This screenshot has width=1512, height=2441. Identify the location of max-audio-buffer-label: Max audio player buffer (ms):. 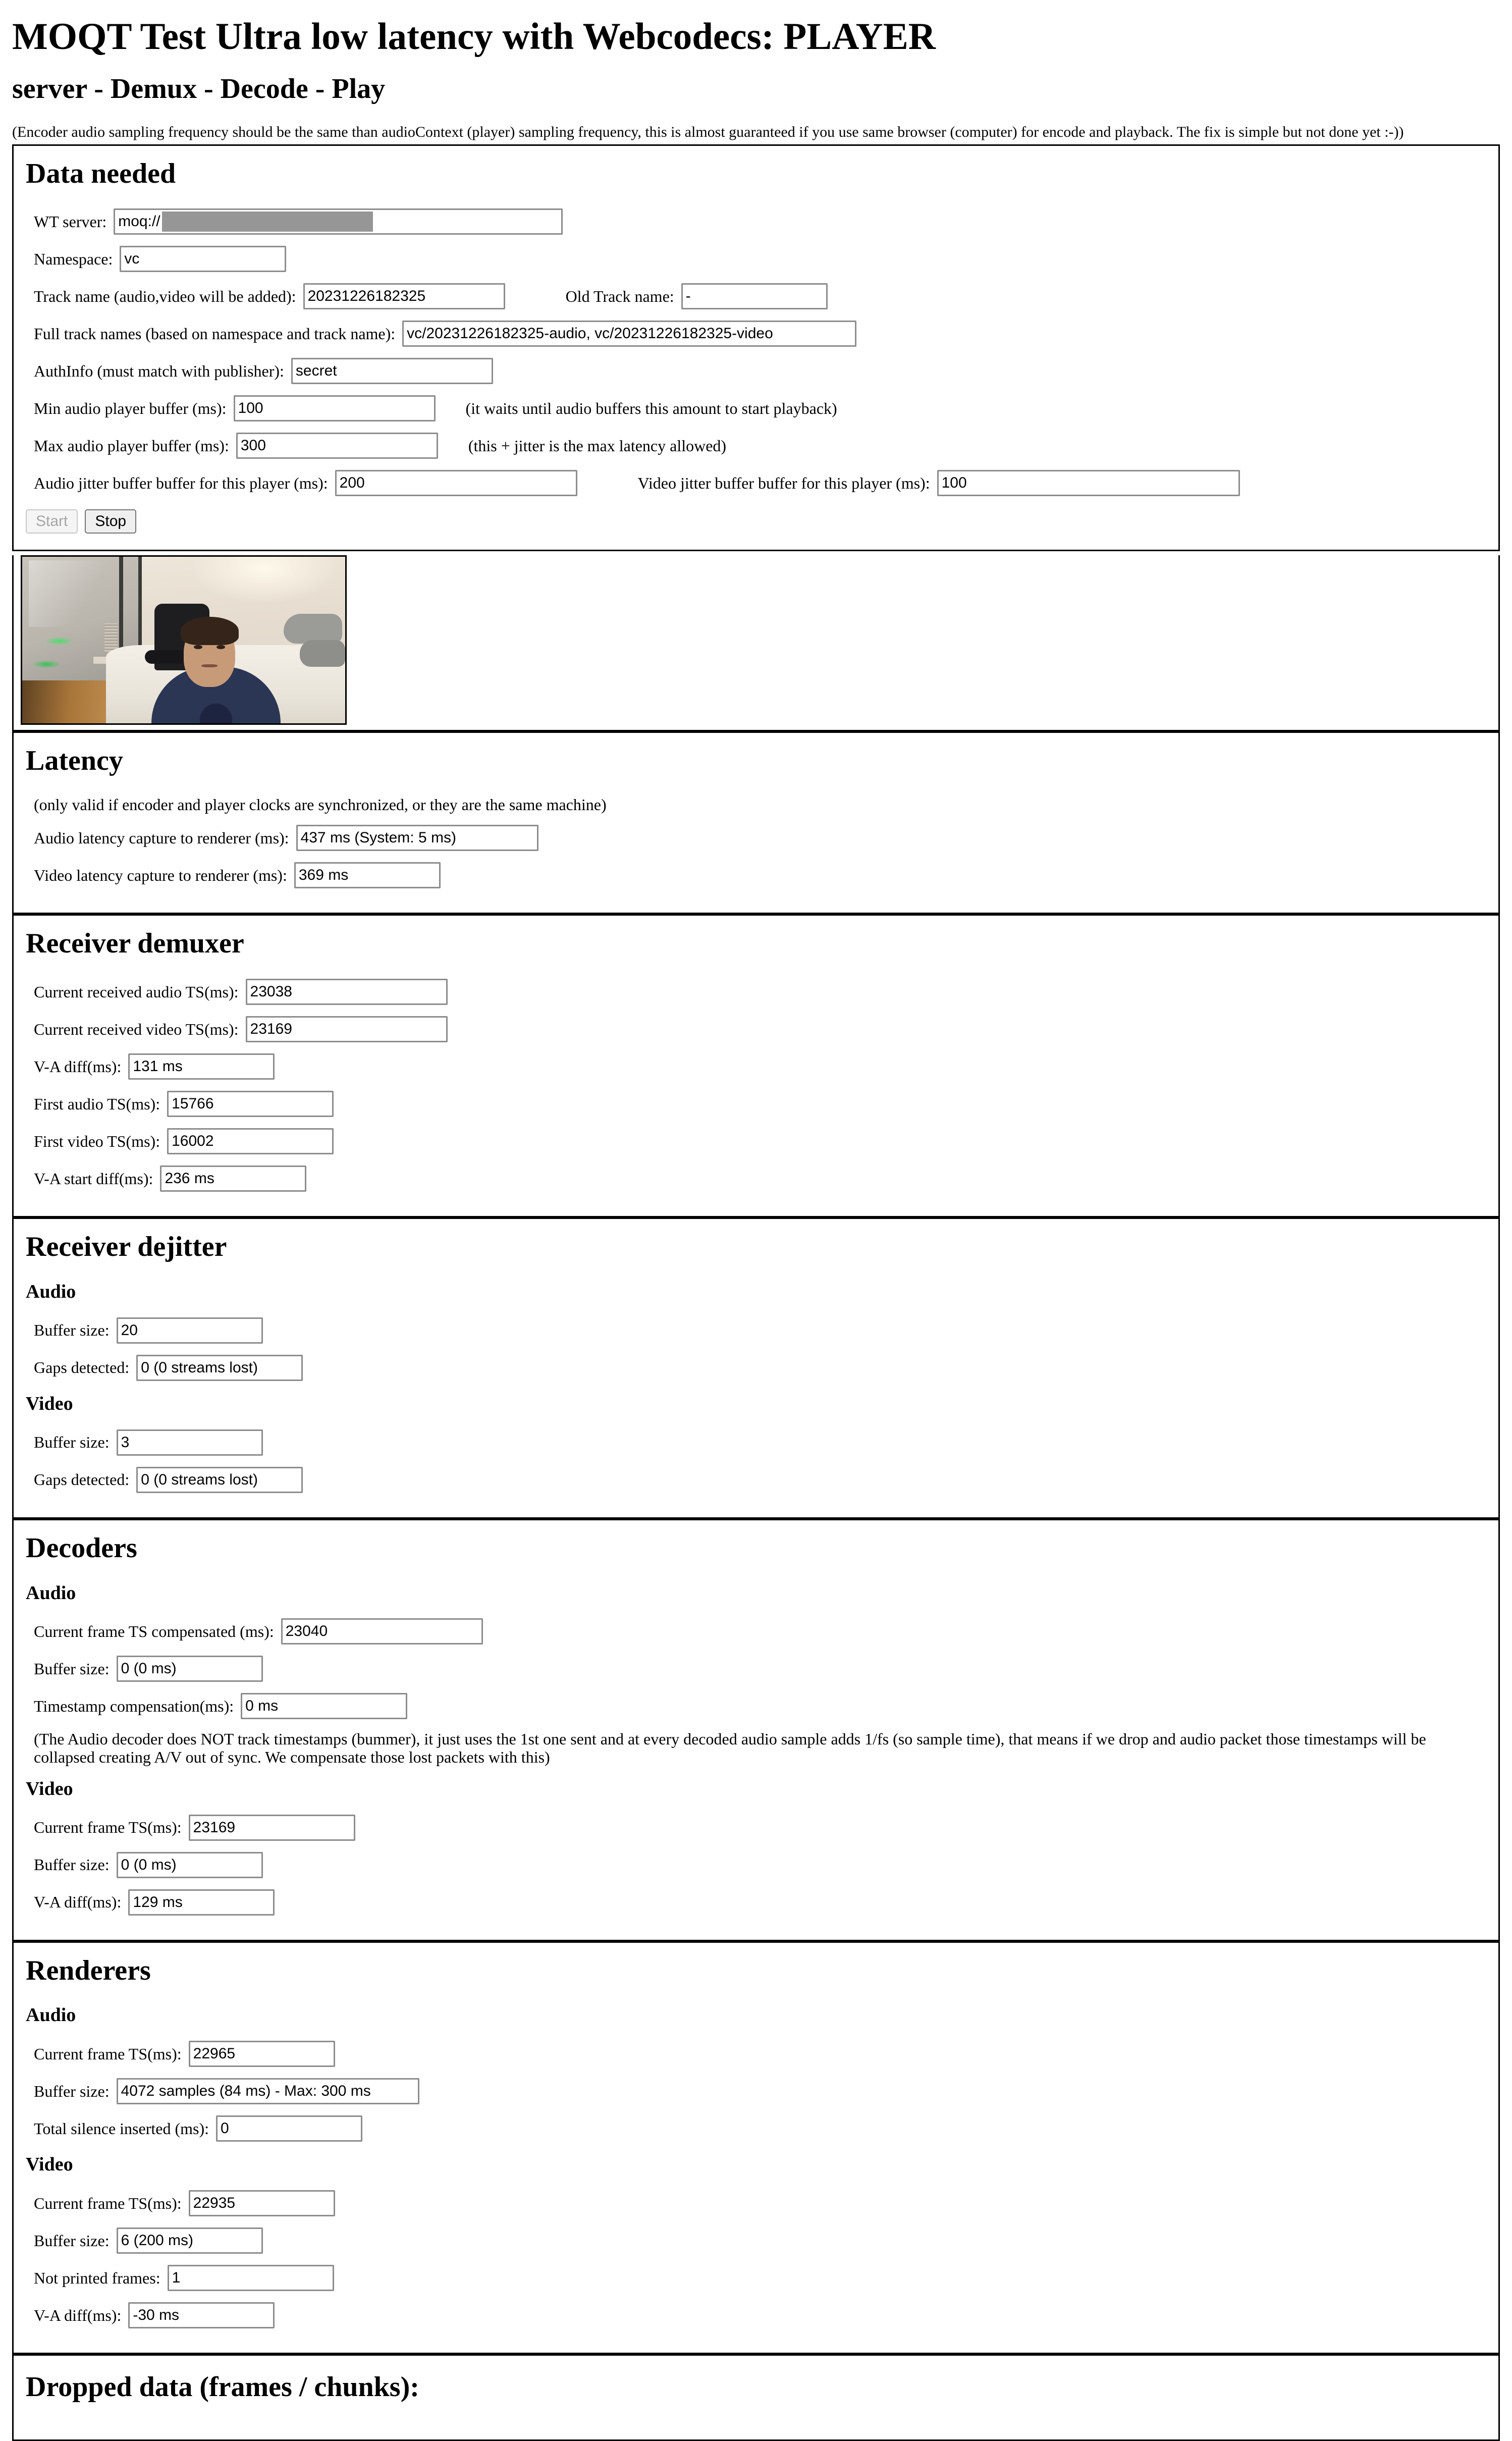
(131, 445).